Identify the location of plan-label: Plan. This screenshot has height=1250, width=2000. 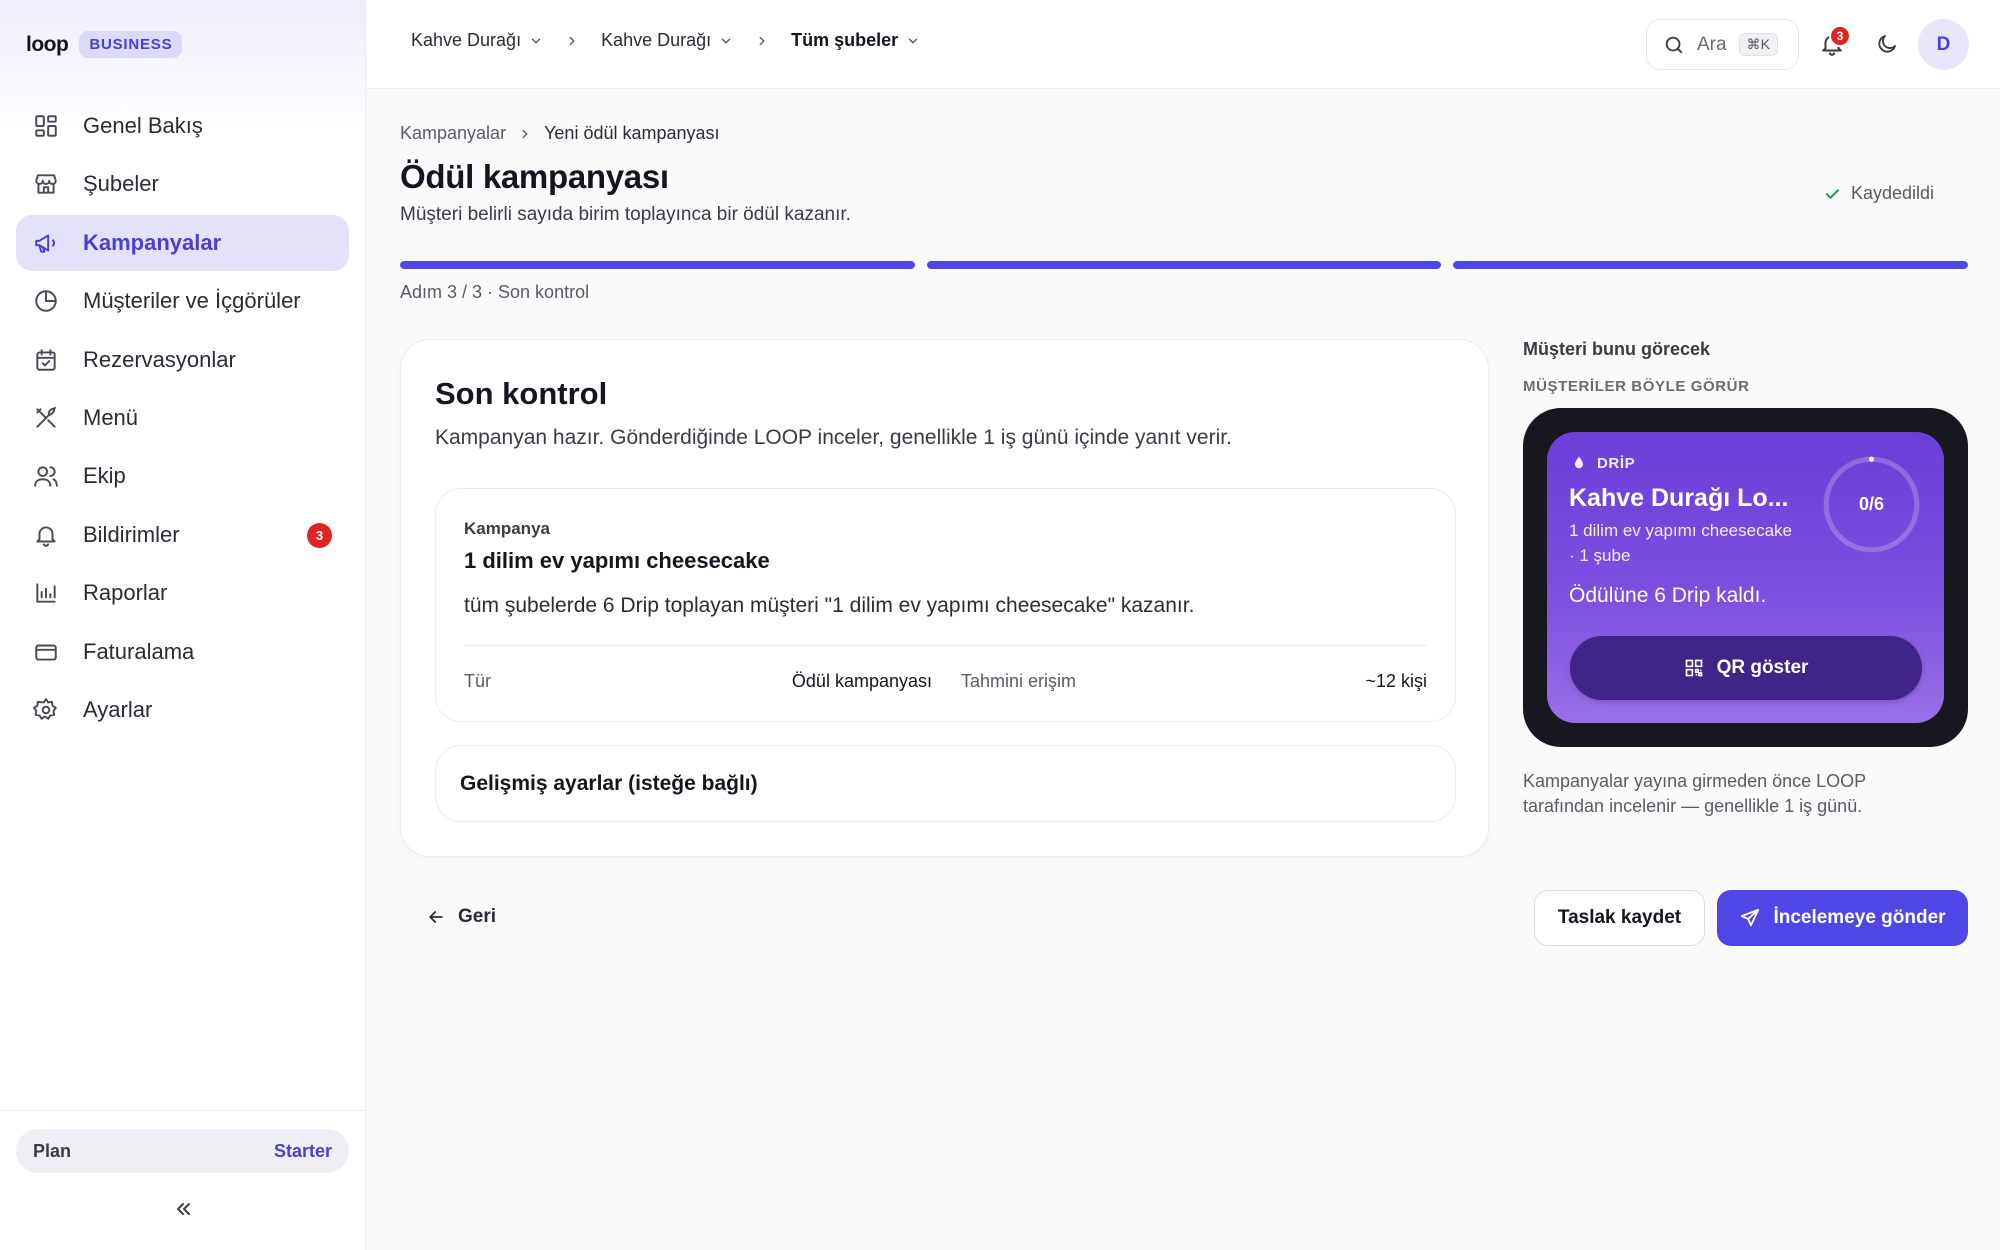
(52, 1150).